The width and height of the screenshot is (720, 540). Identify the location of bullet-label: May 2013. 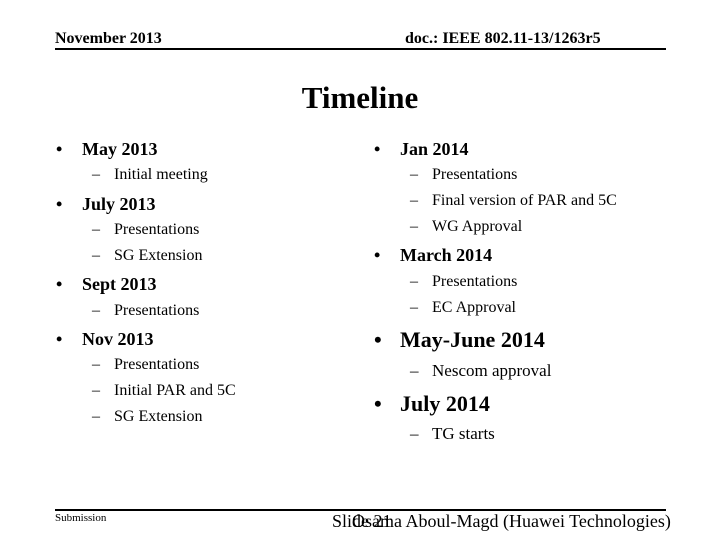
(120, 149).